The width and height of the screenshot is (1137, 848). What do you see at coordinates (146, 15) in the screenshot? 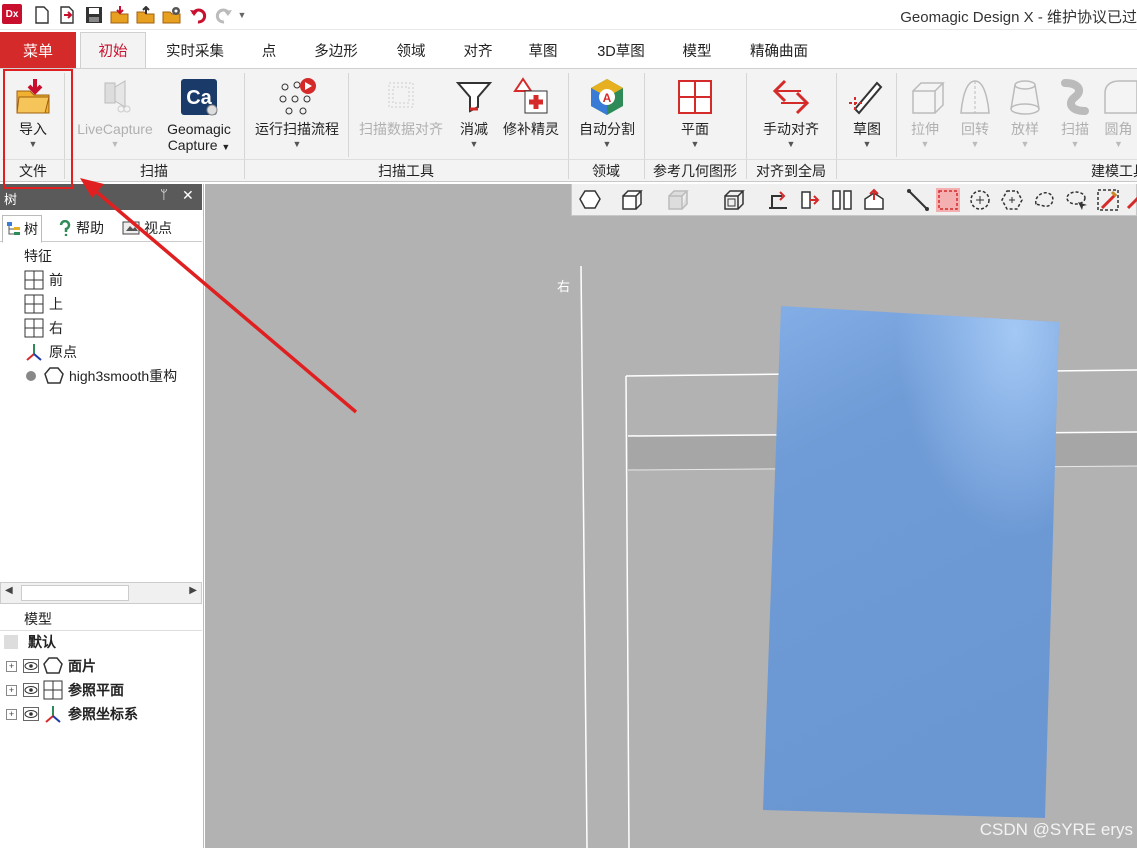
I see `export-icon` at bounding box center [146, 15].